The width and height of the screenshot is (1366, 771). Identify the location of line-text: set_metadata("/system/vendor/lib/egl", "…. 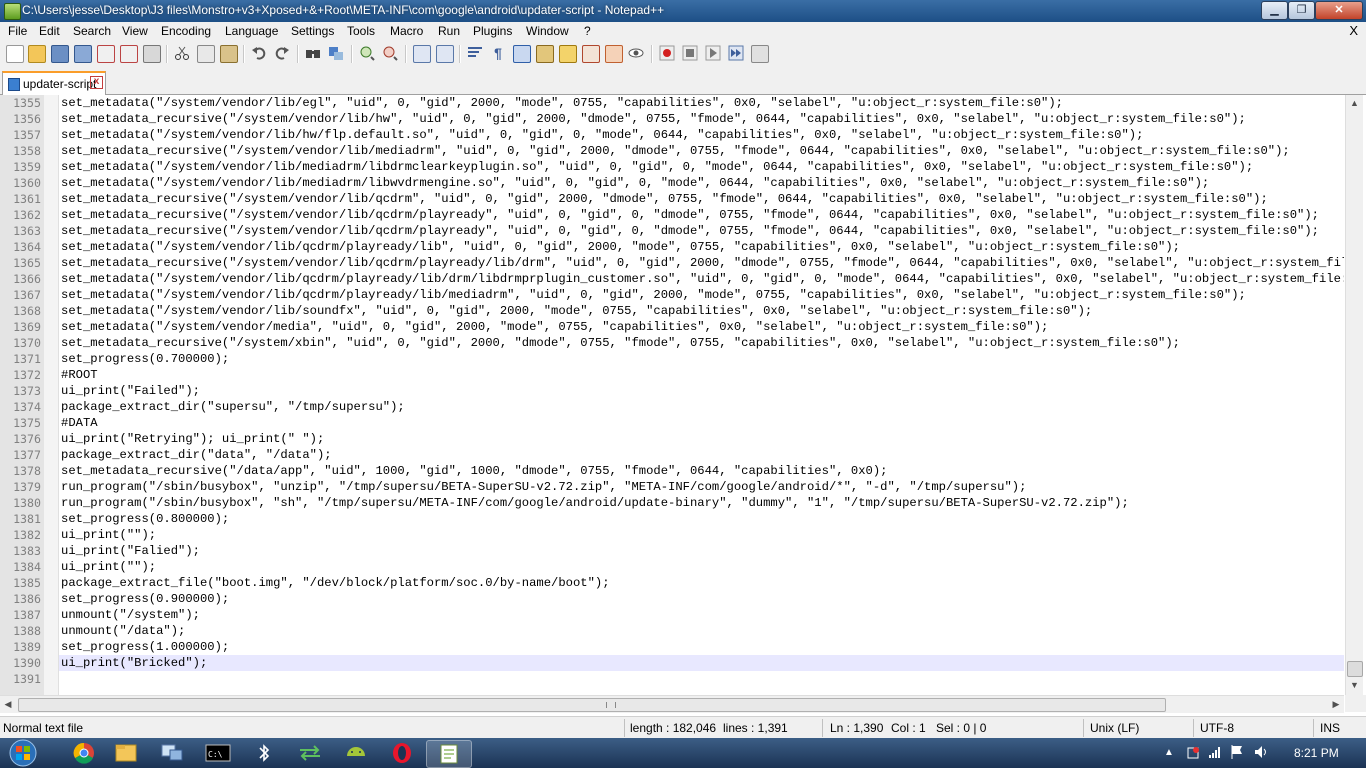
(562, 103).